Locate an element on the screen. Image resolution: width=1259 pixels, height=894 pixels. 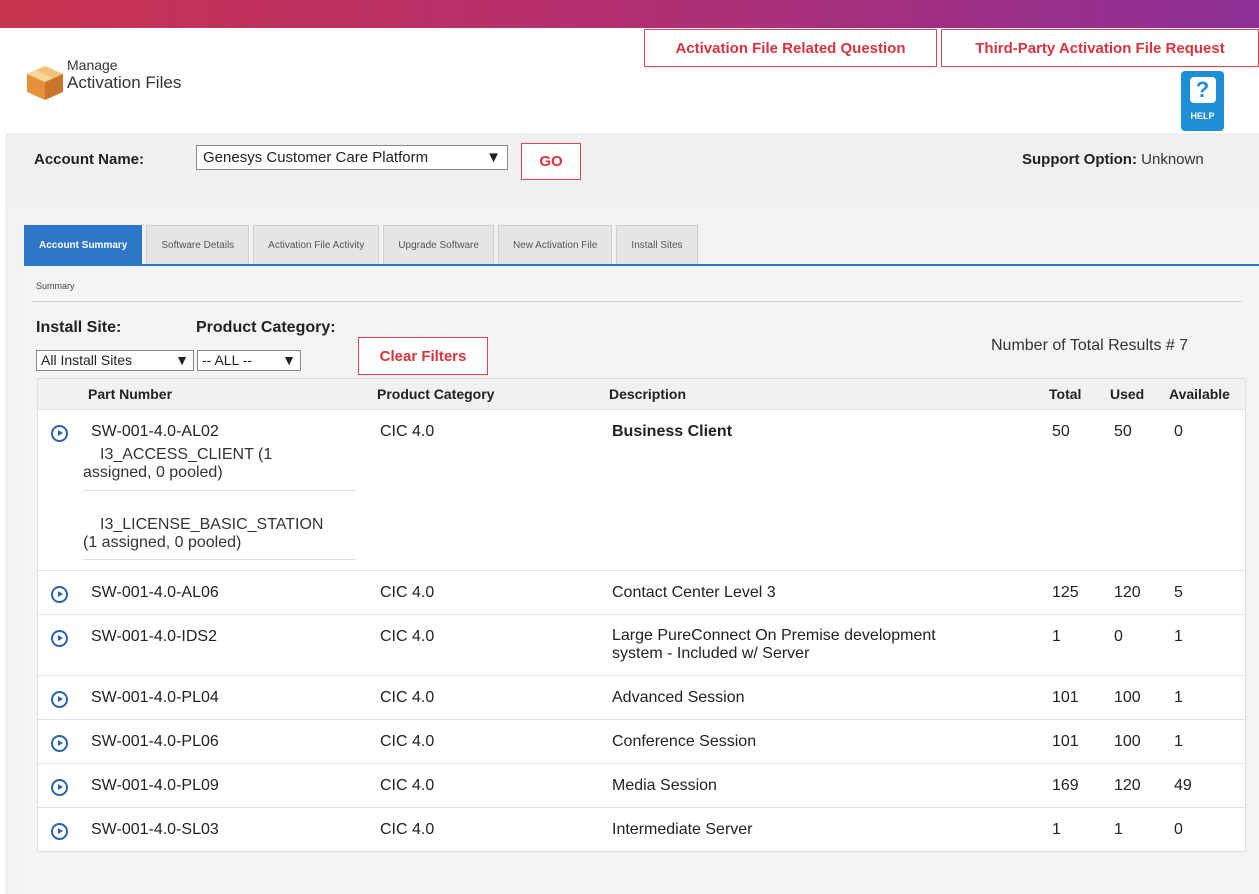
help-button: ? HELP is located at coordinates (1202, 101).